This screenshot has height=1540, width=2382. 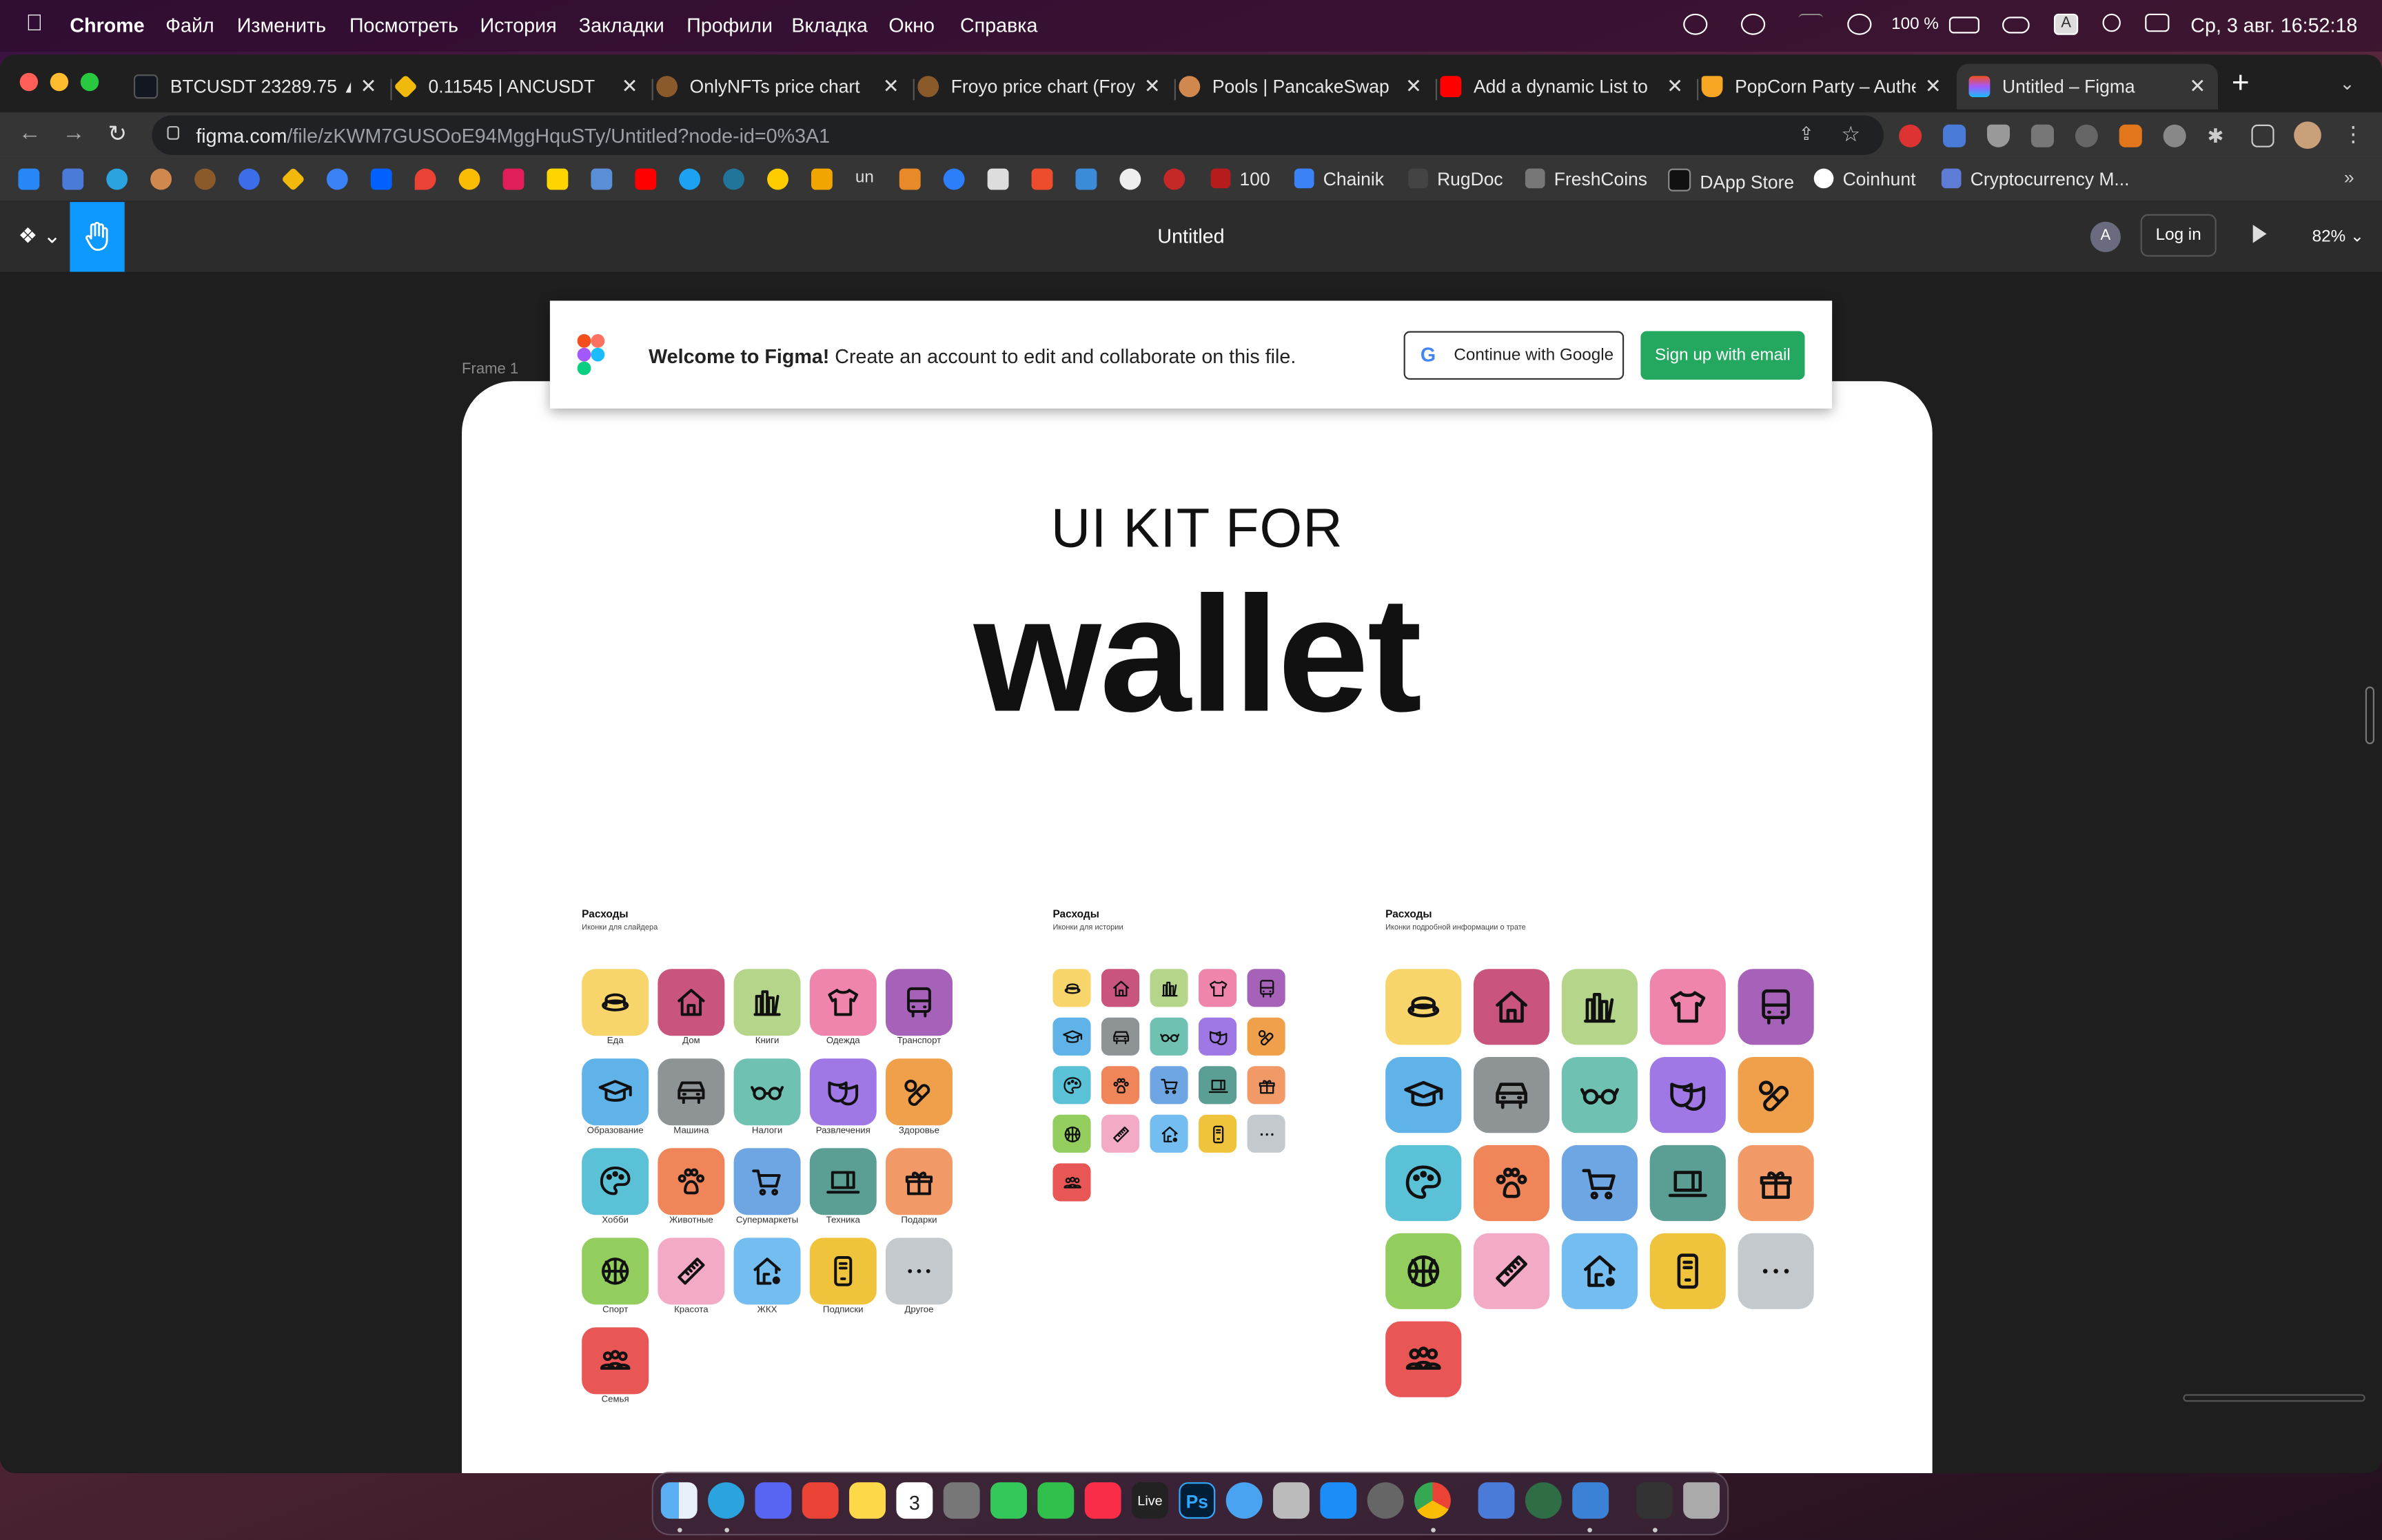 What do you see at coordinates (2274, 1398) in the screenshot?
I see `horizontal-scrollbar` at bounding box center [2274, 1398].